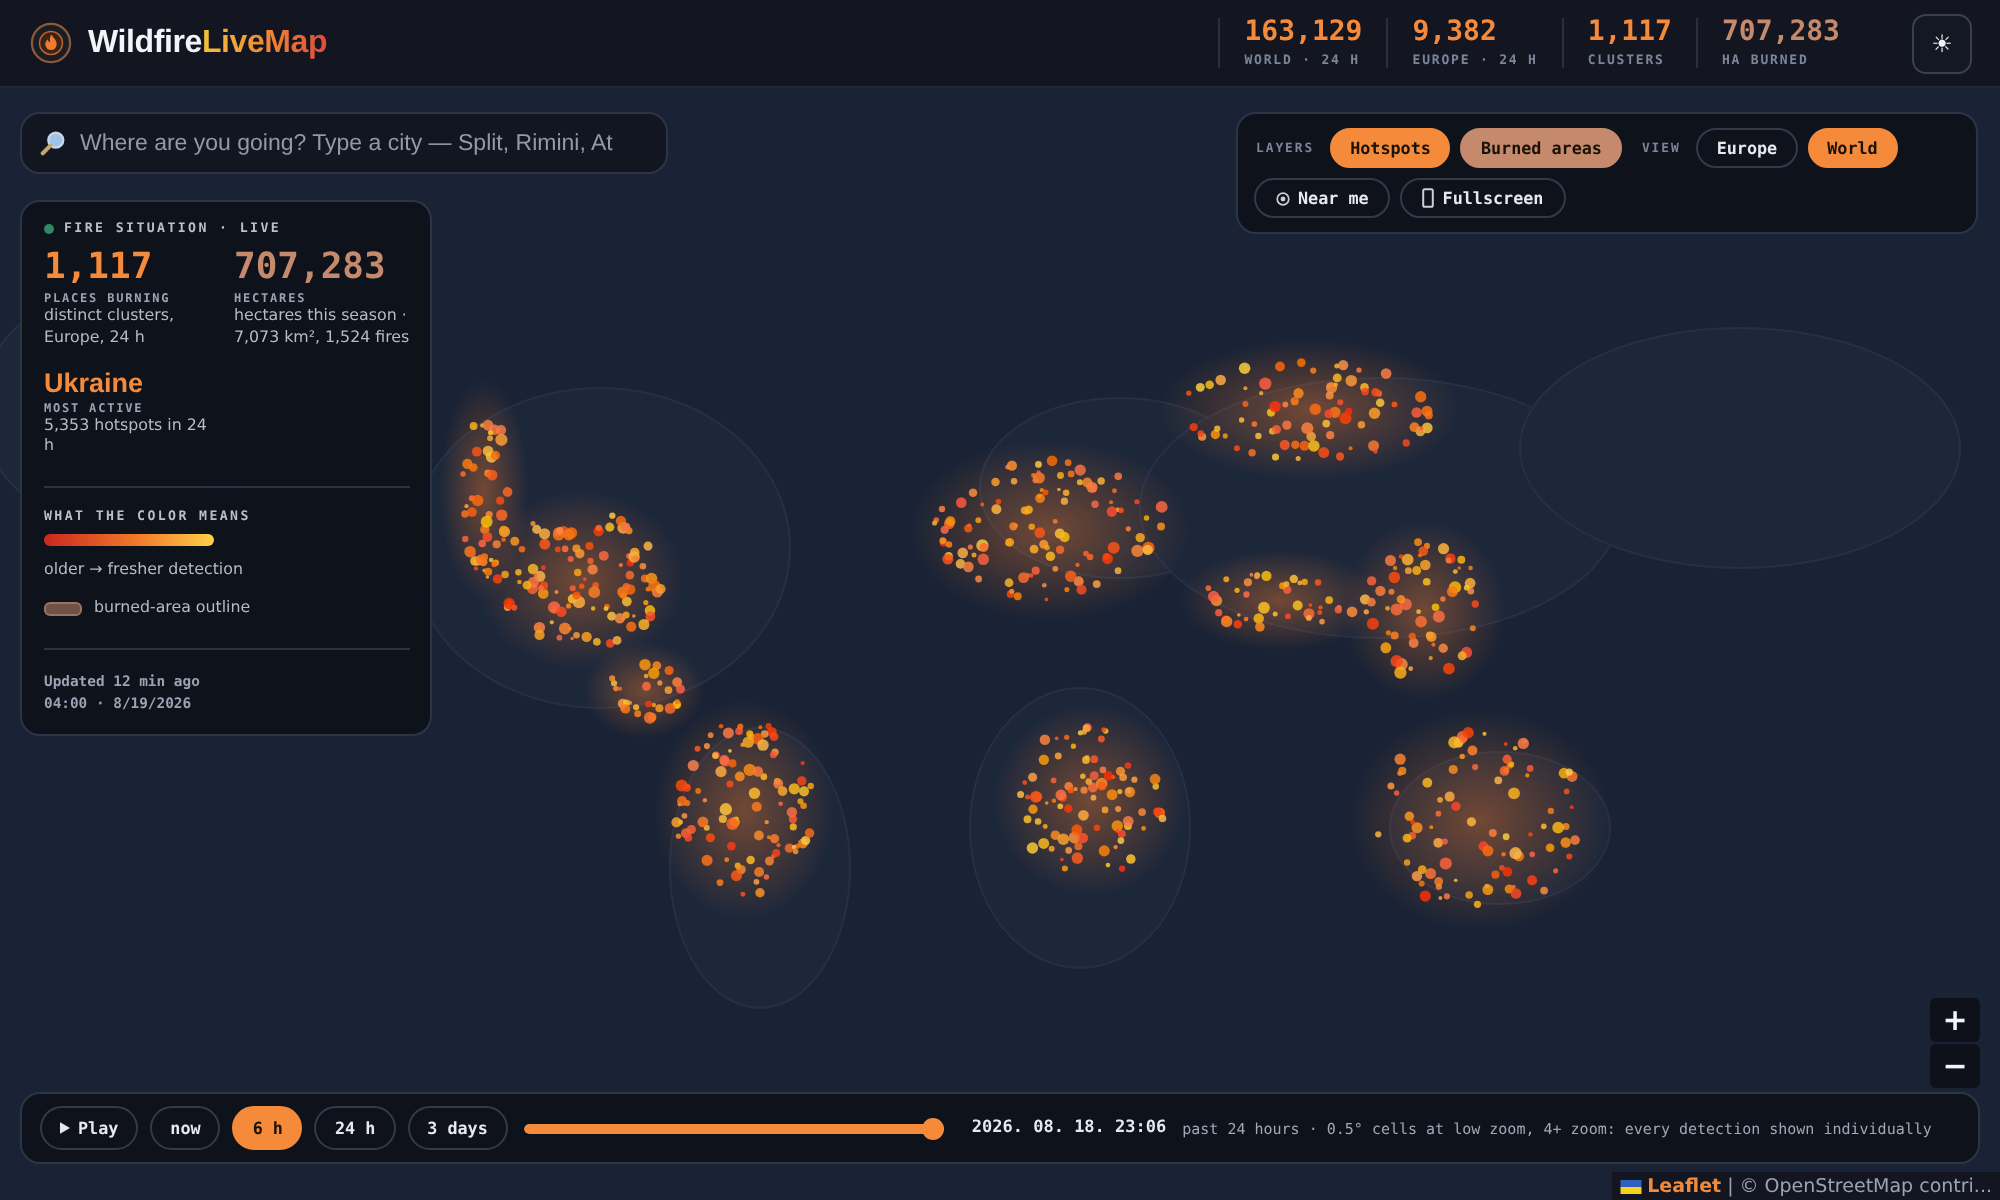 Image resolution: width=2000 pixels, height=1200 pixels. What do you see at coordinates (1852, 148) in the screenshot?
I see `view-tab: World` at bounding box center [1852, 148].